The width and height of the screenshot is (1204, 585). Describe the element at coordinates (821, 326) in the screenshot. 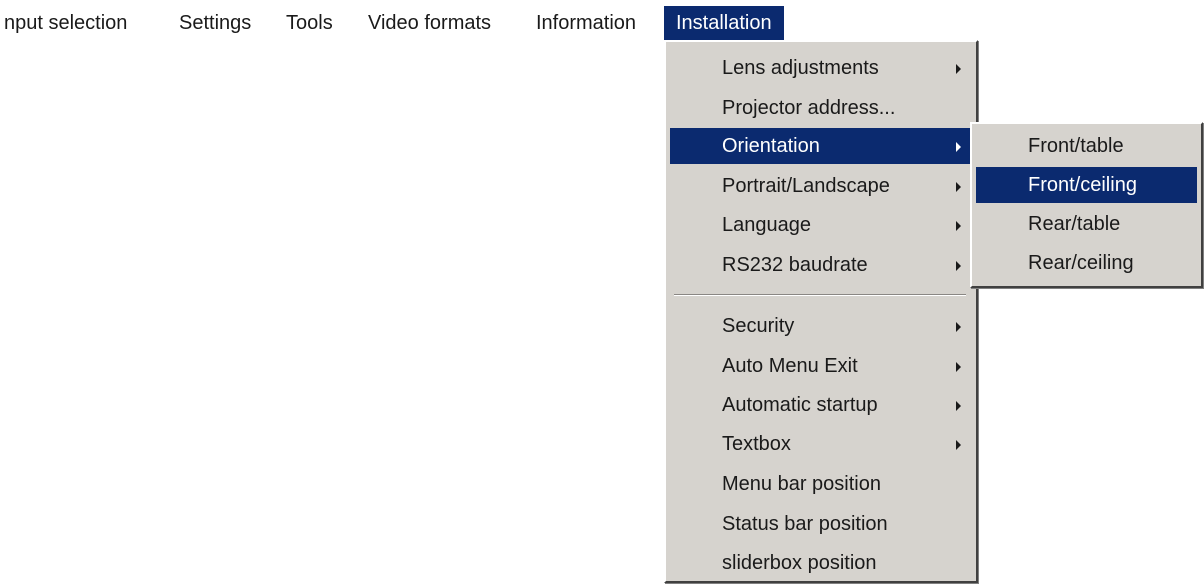

I see `menu-item-security: Security` at that location.